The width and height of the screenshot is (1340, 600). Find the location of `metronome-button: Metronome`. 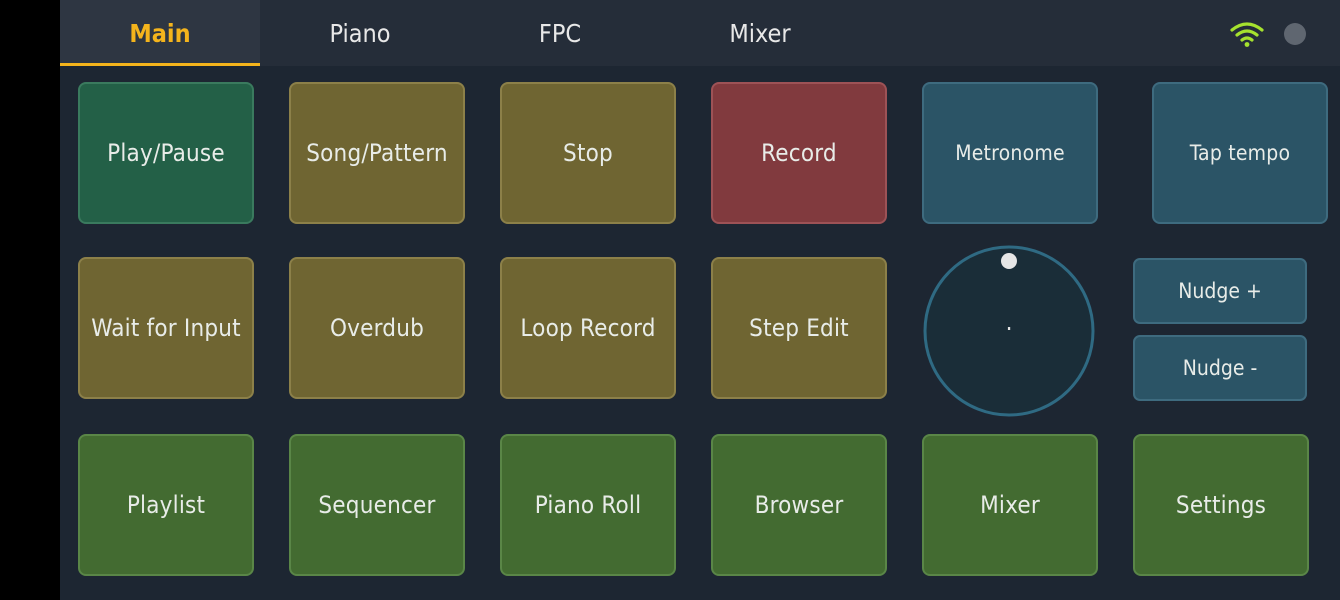

metronome-button: Metronome is located at coordinates (1010, 153).